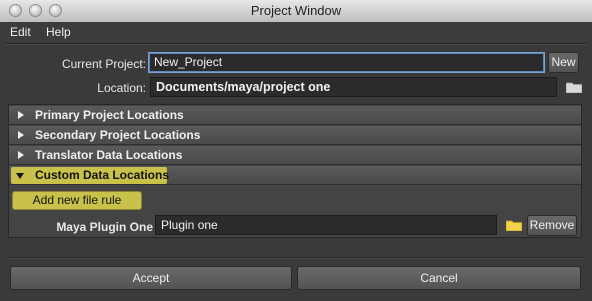 This screenshot has width=592, height=301. Describe the element at coordinates (295, 115) in the screenshot. I see `section-primary-locations: Primary Project Locations` at that location.